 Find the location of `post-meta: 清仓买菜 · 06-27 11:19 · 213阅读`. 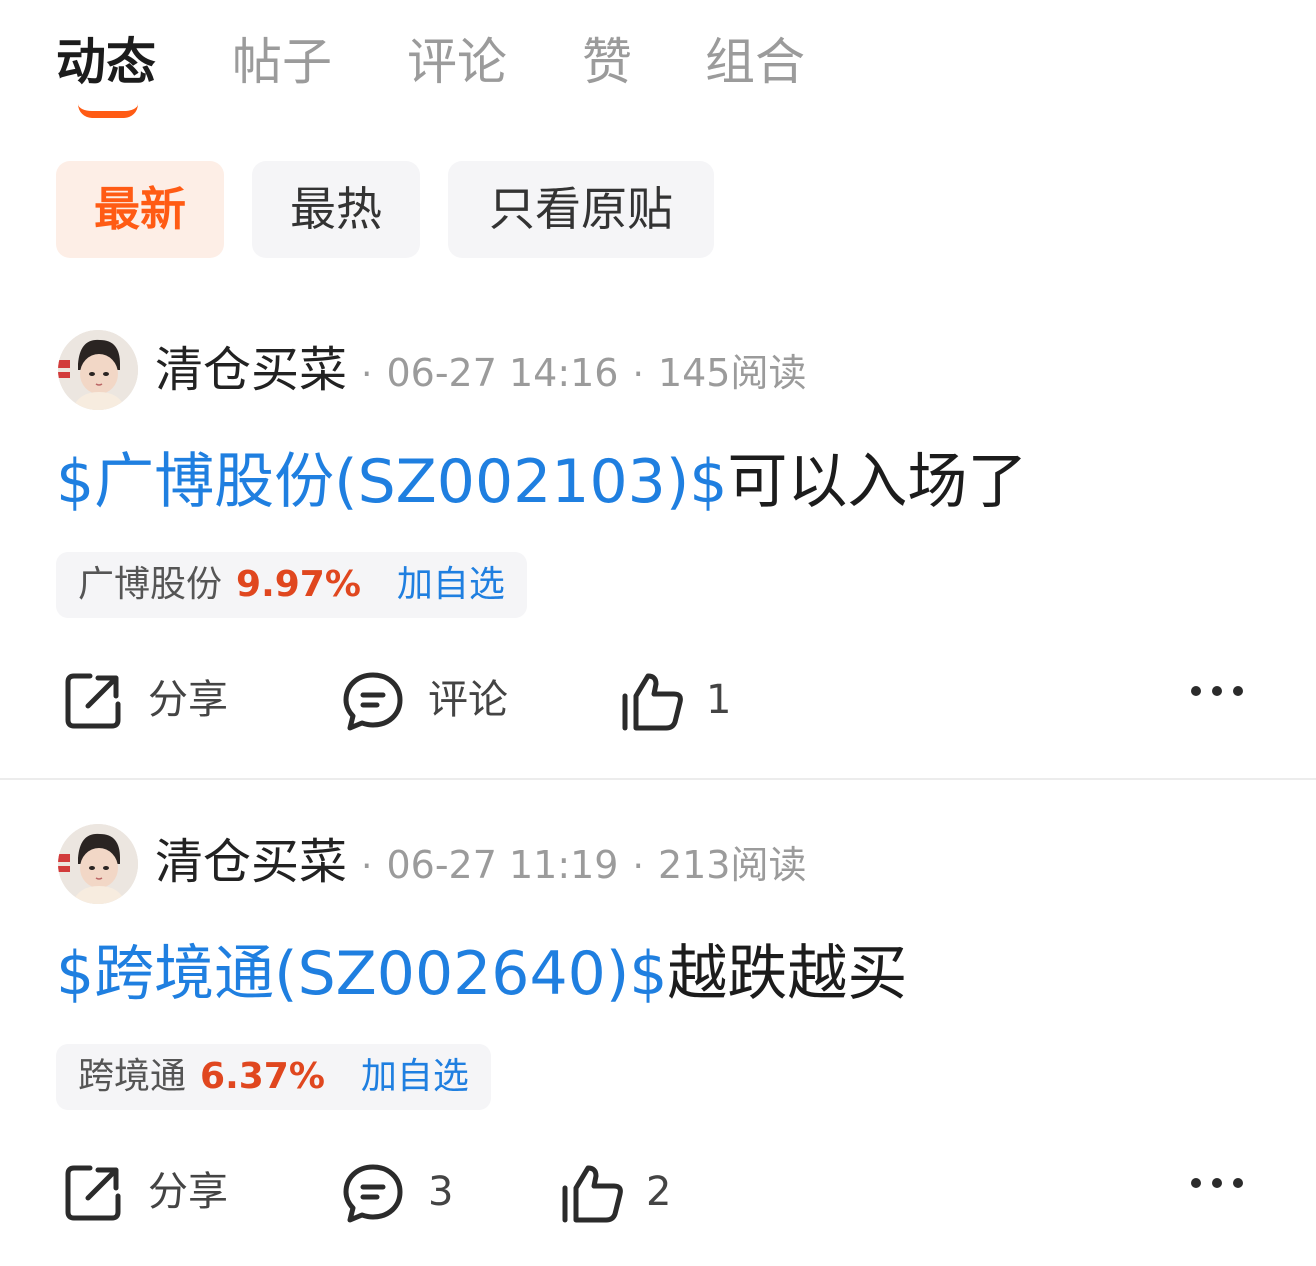

post-meta: 清仓买菜 · 06-27 11:19 · 213阅读 is located at coordinates (480, 862).